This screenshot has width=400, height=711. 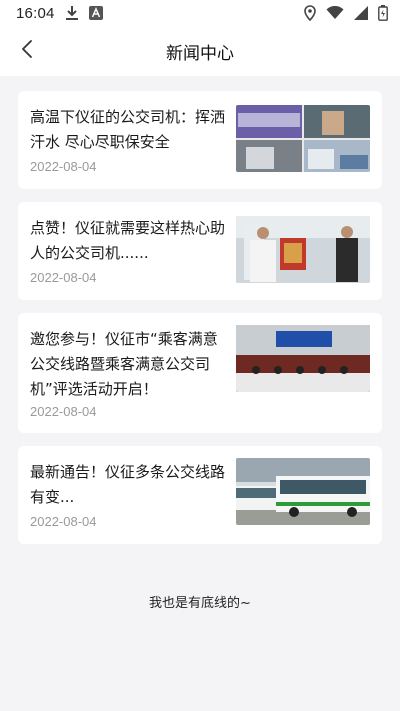 I want to click on signal-icon, so click(x=361, y=13).